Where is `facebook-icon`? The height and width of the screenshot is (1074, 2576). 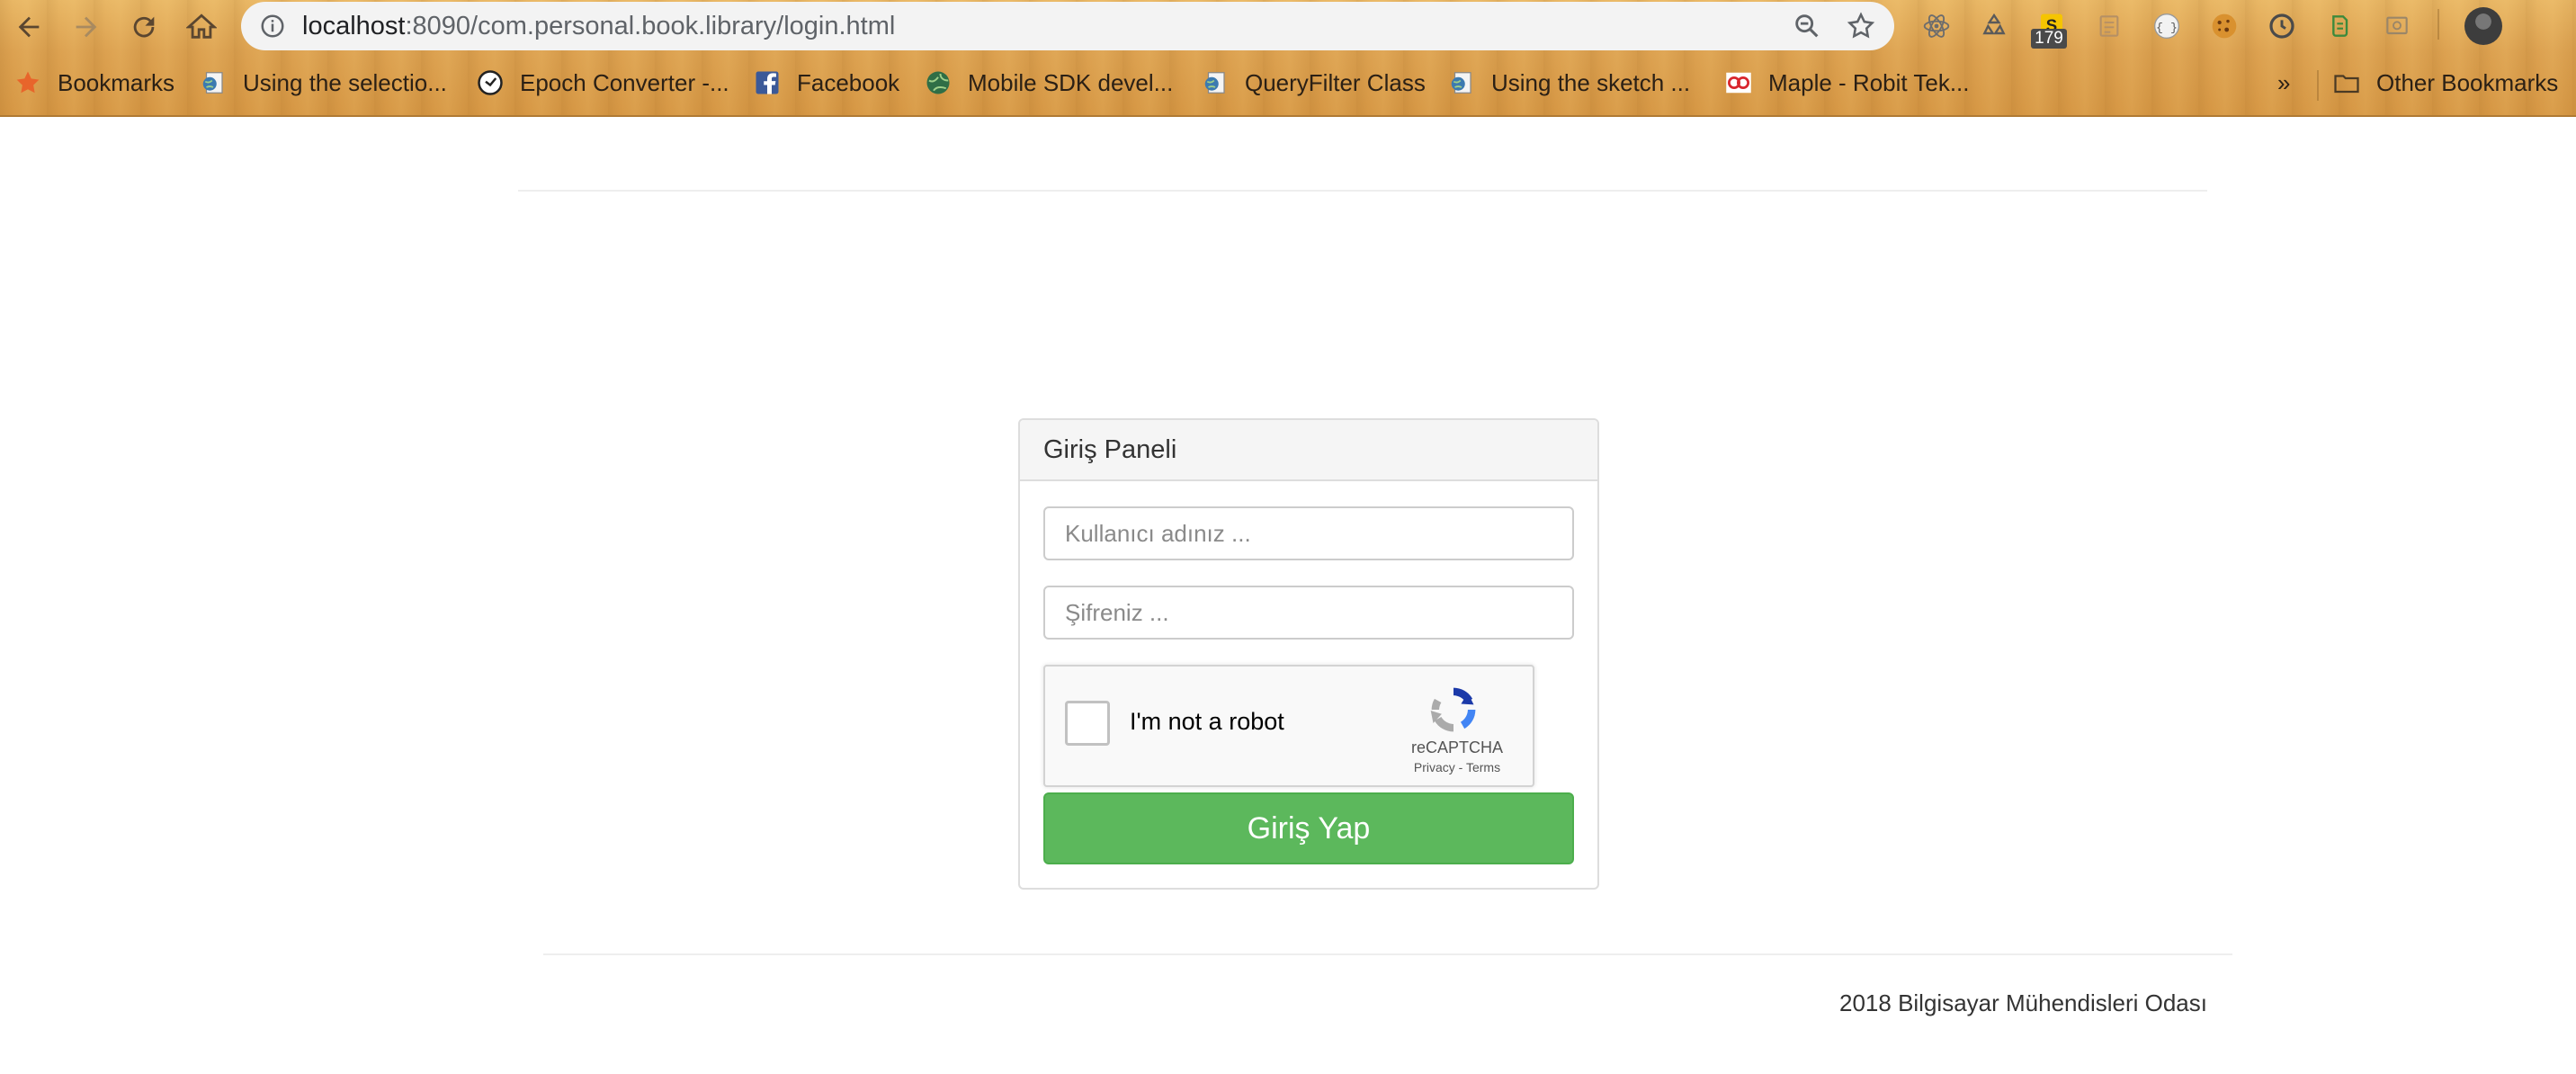
facebook-icon is located at coordinates (767, 83).